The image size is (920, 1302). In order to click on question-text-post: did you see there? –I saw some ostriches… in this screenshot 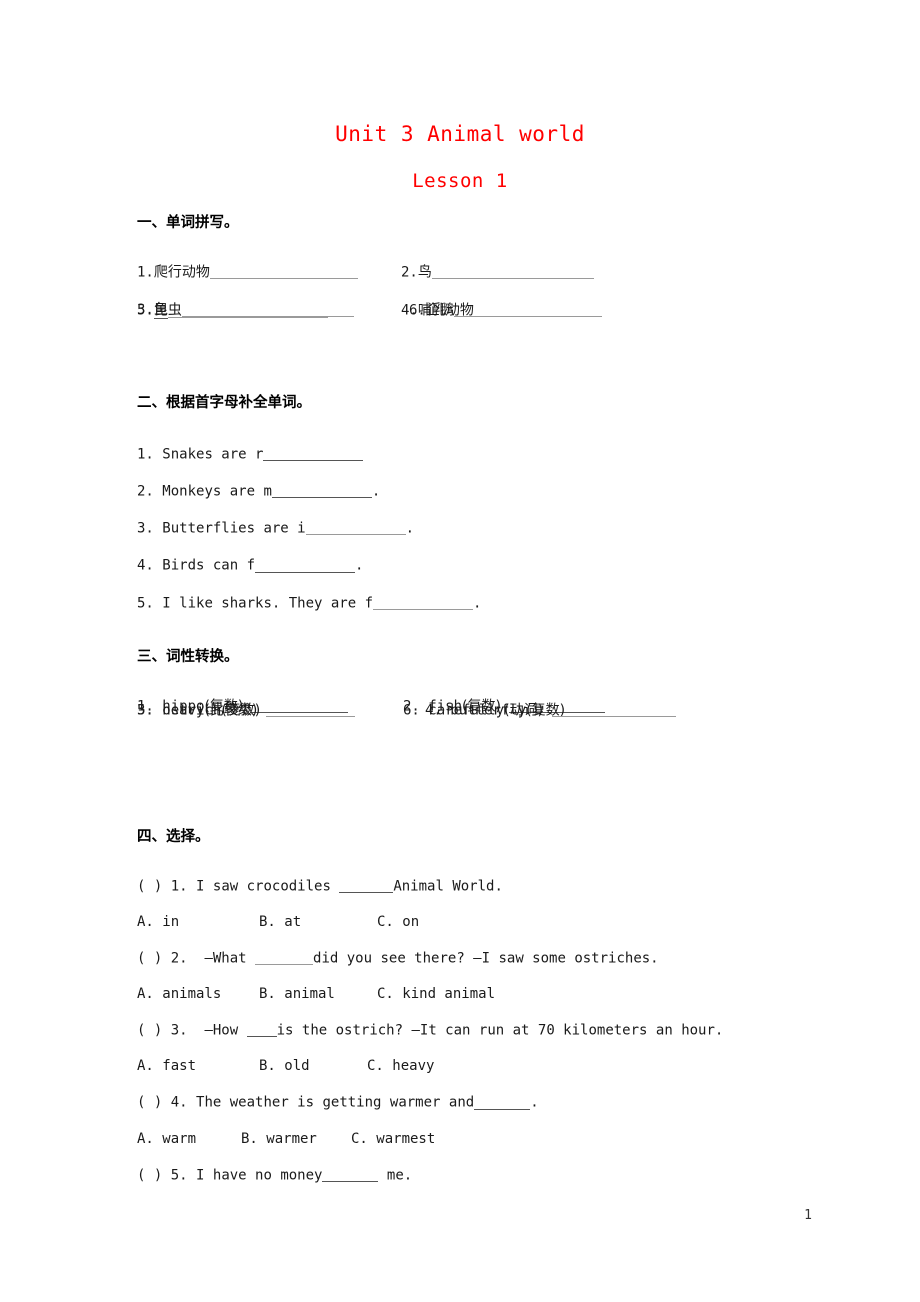, I will do `click(486, 958)`.